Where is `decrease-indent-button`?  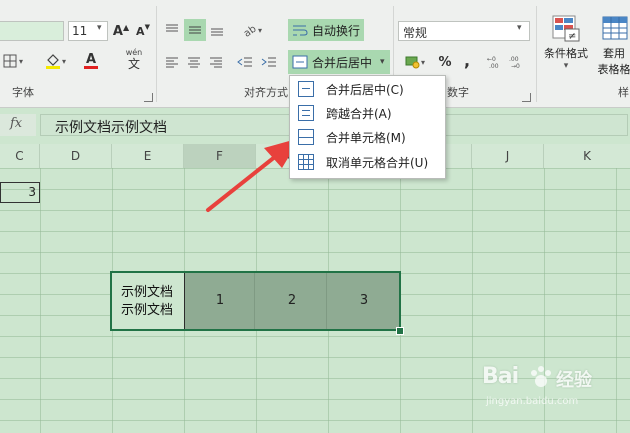
decrease-indent-button is located at coordinates (245, 62).